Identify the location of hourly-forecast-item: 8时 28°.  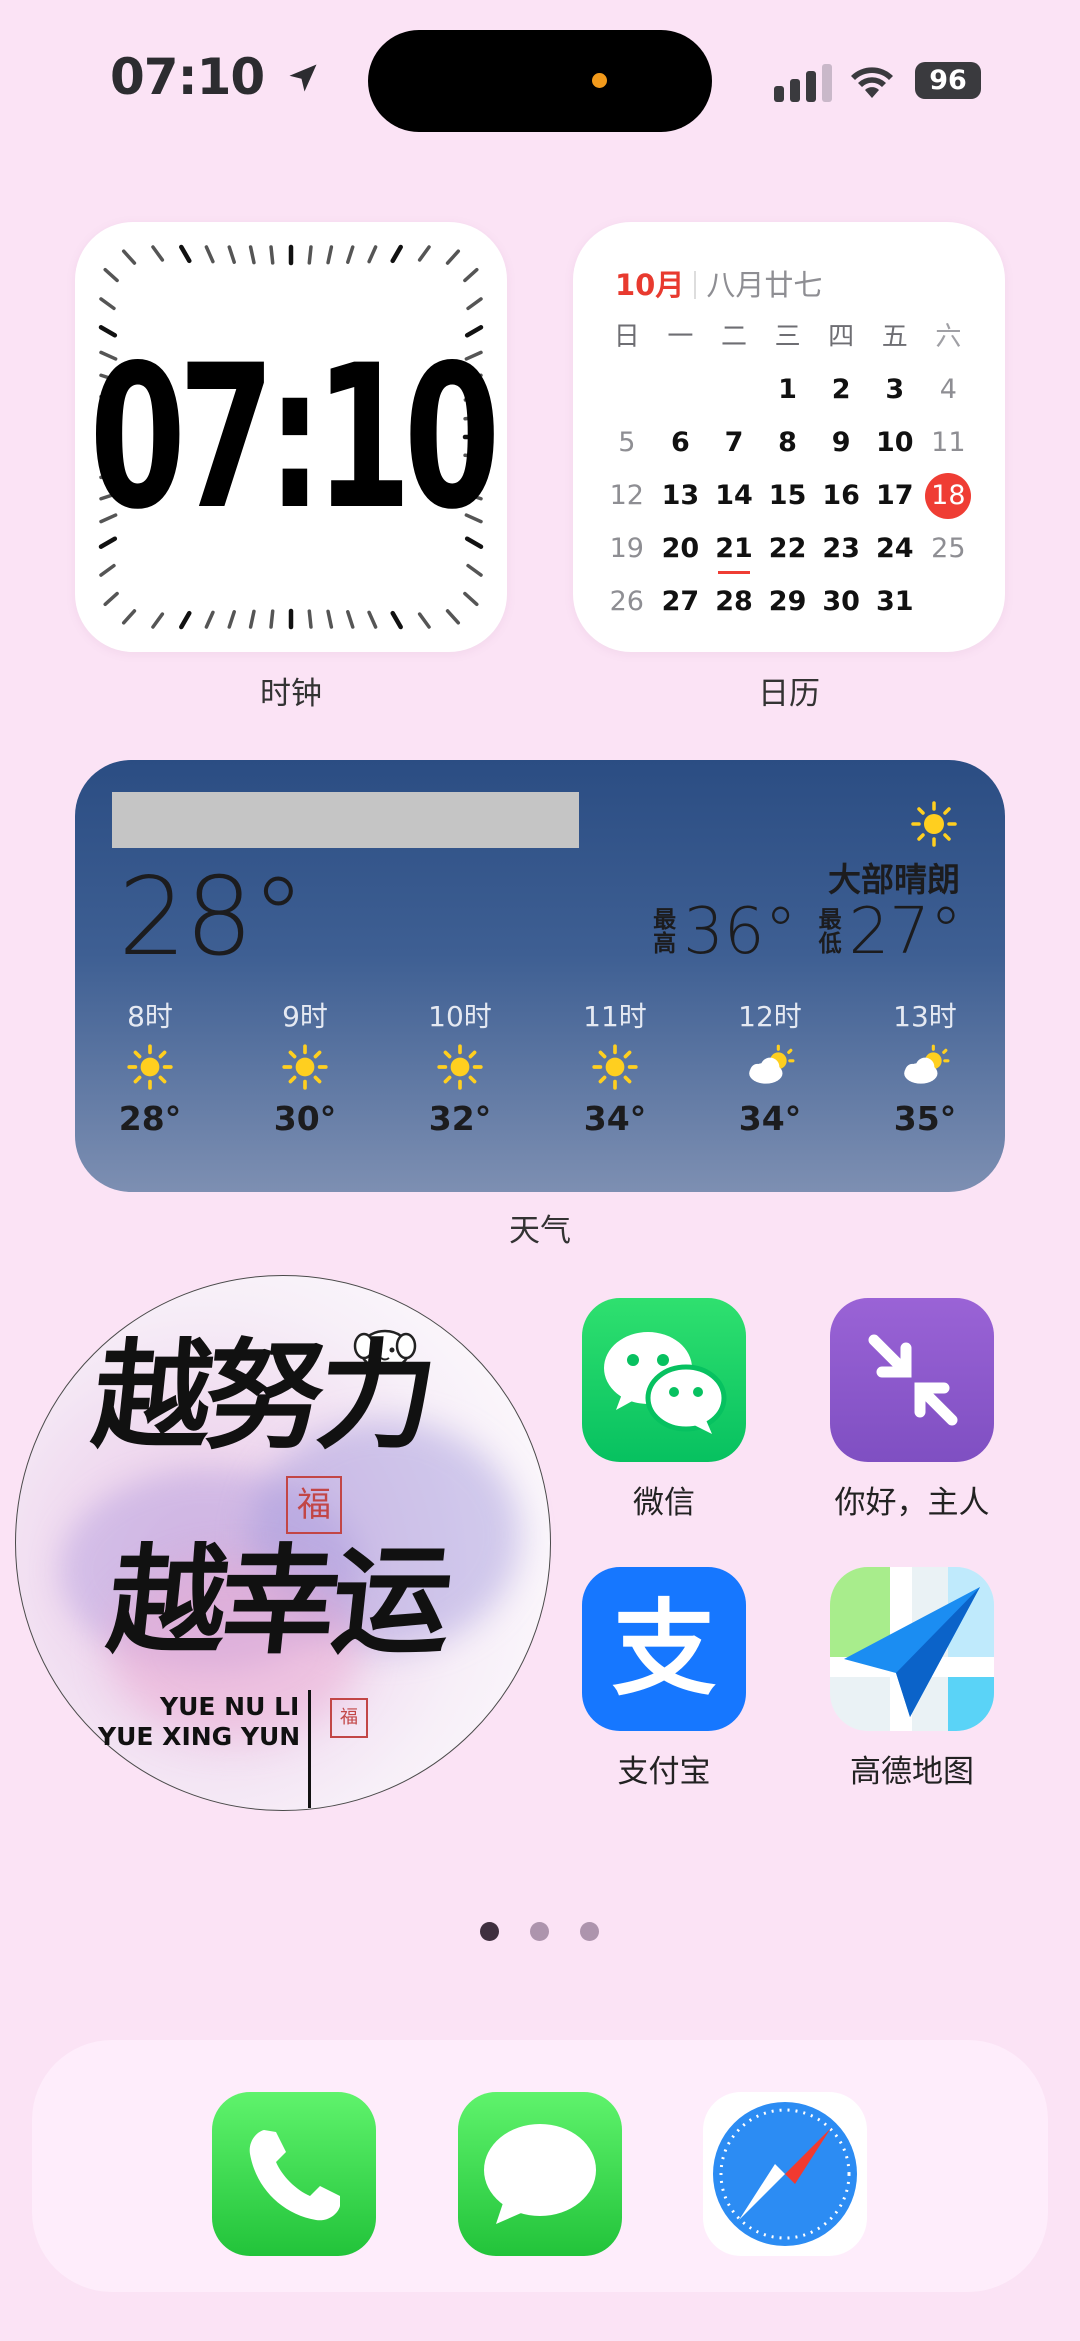
(150, 1066).